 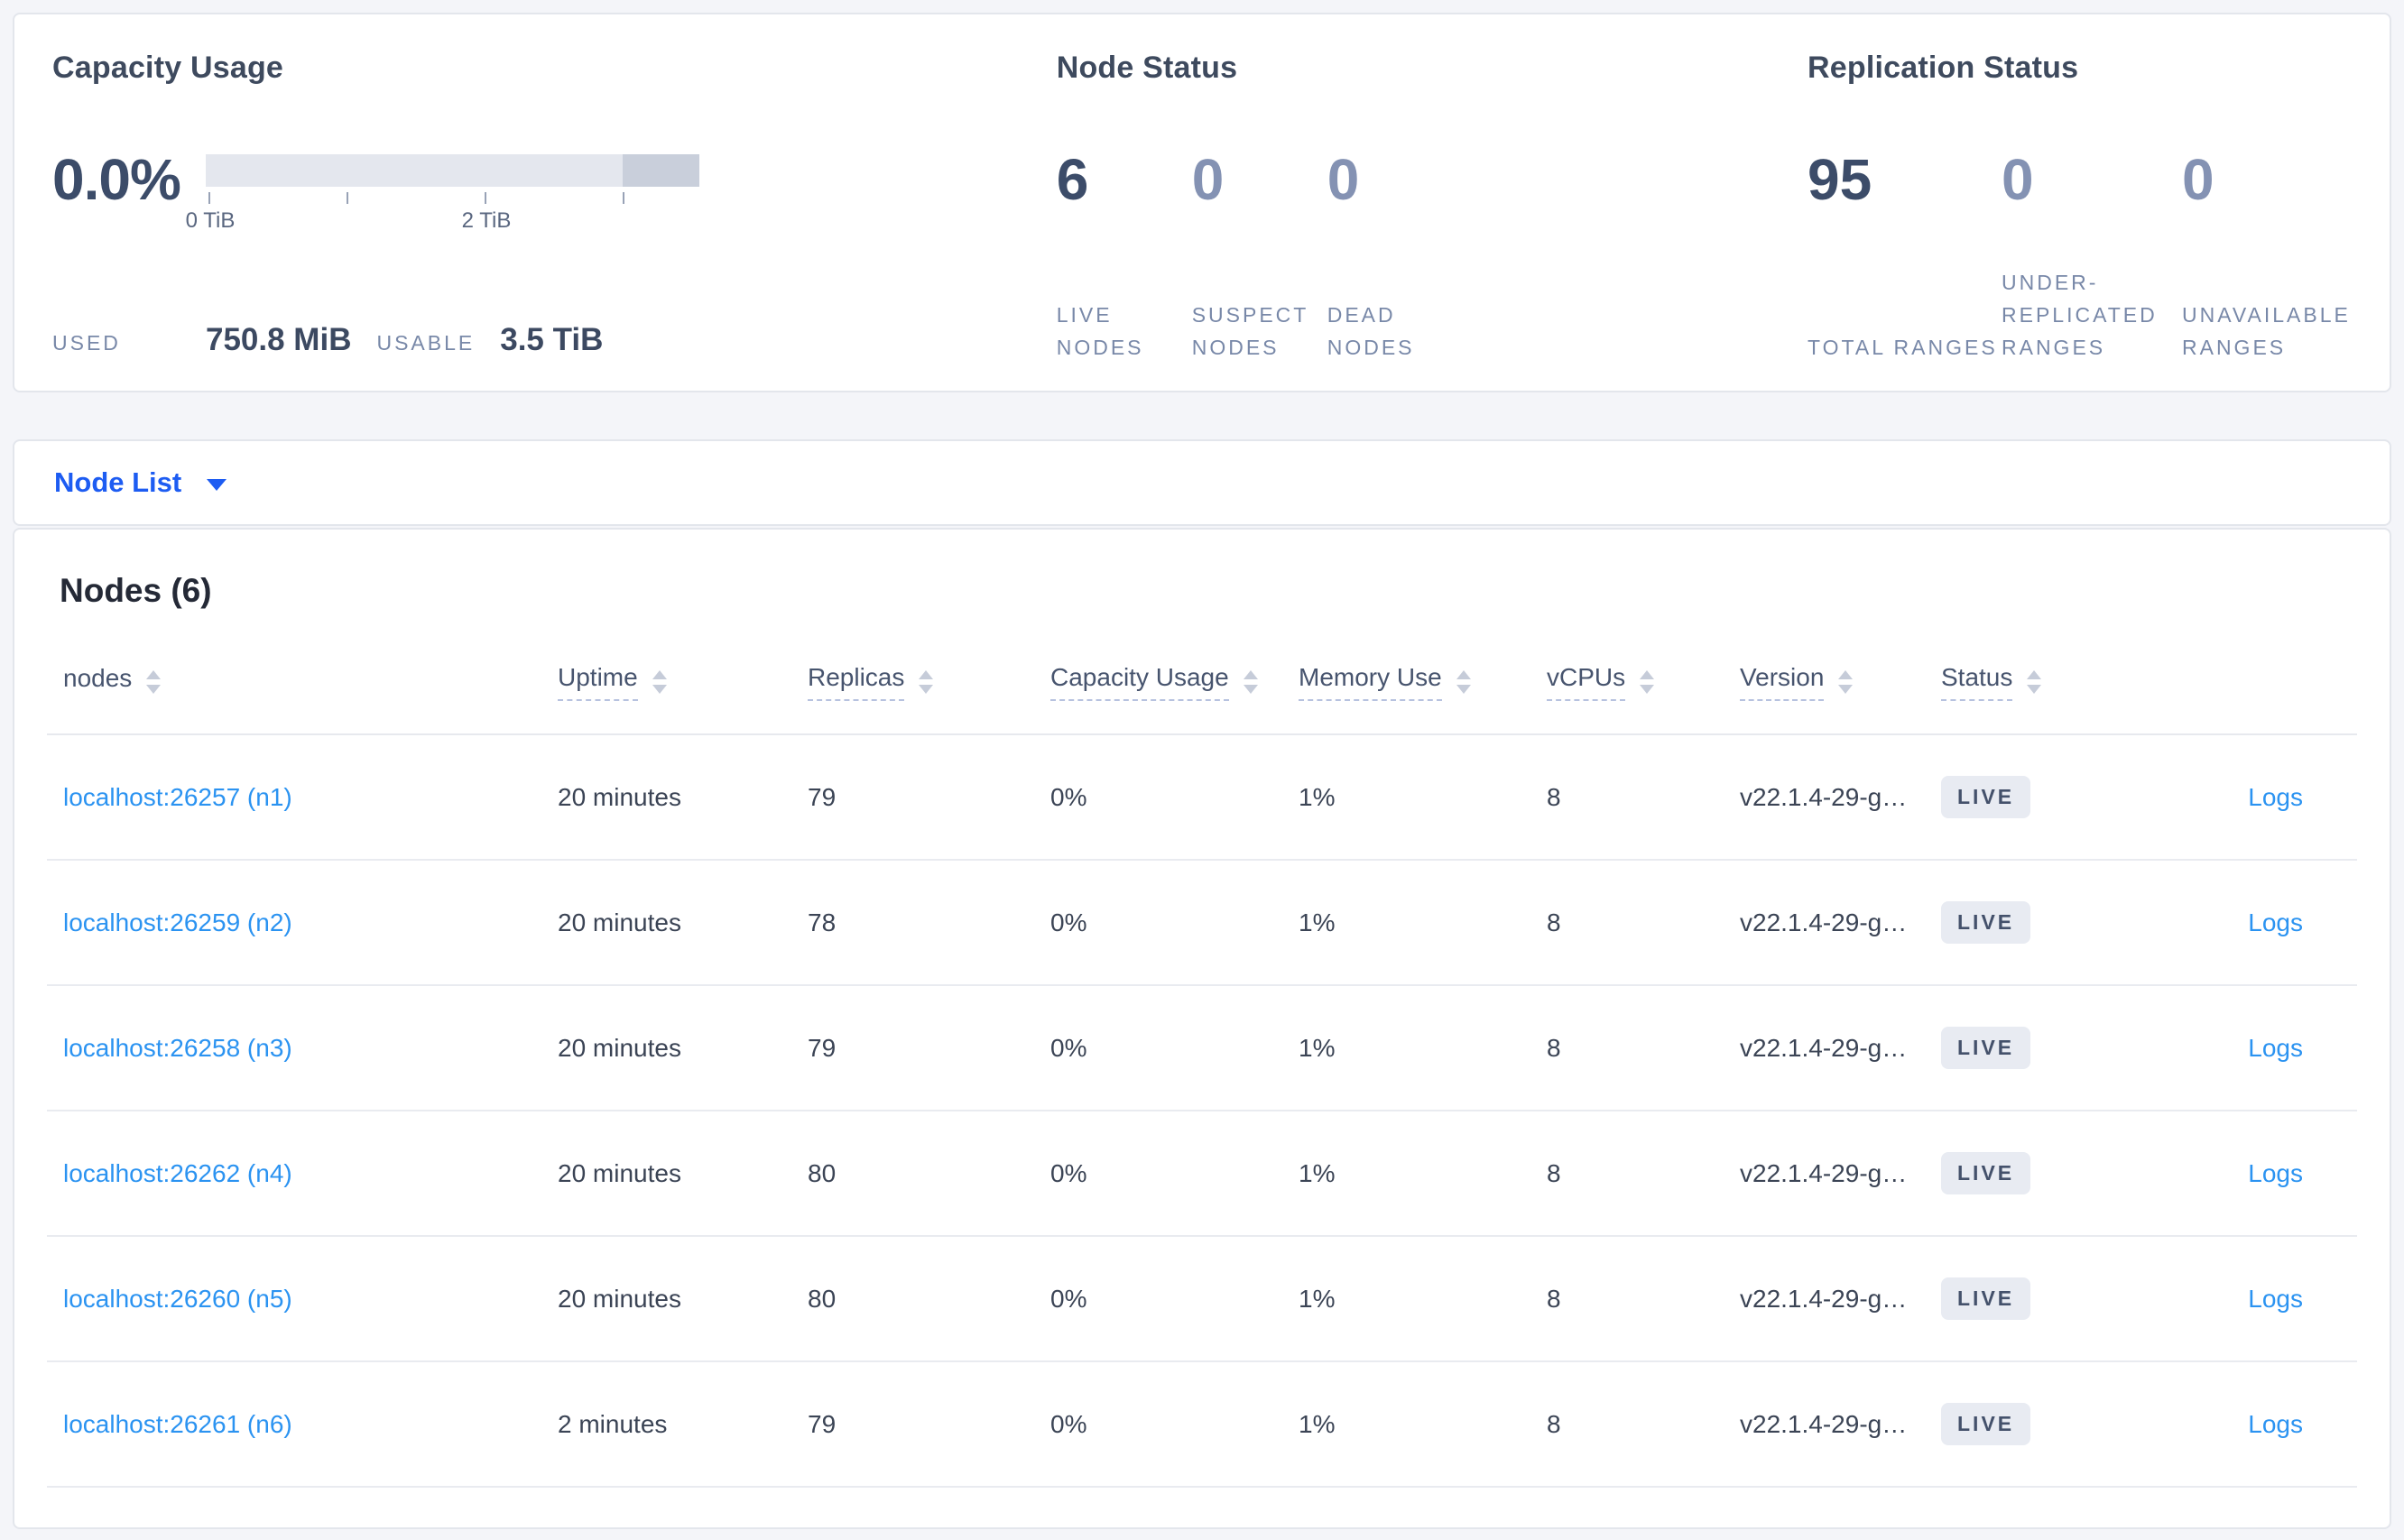 What do you see at coordinates (1905, 271) in the screenshot?
I see `total-ranges-stat: 95 TOTAL RANGES` at bounding box center [1905, 271].